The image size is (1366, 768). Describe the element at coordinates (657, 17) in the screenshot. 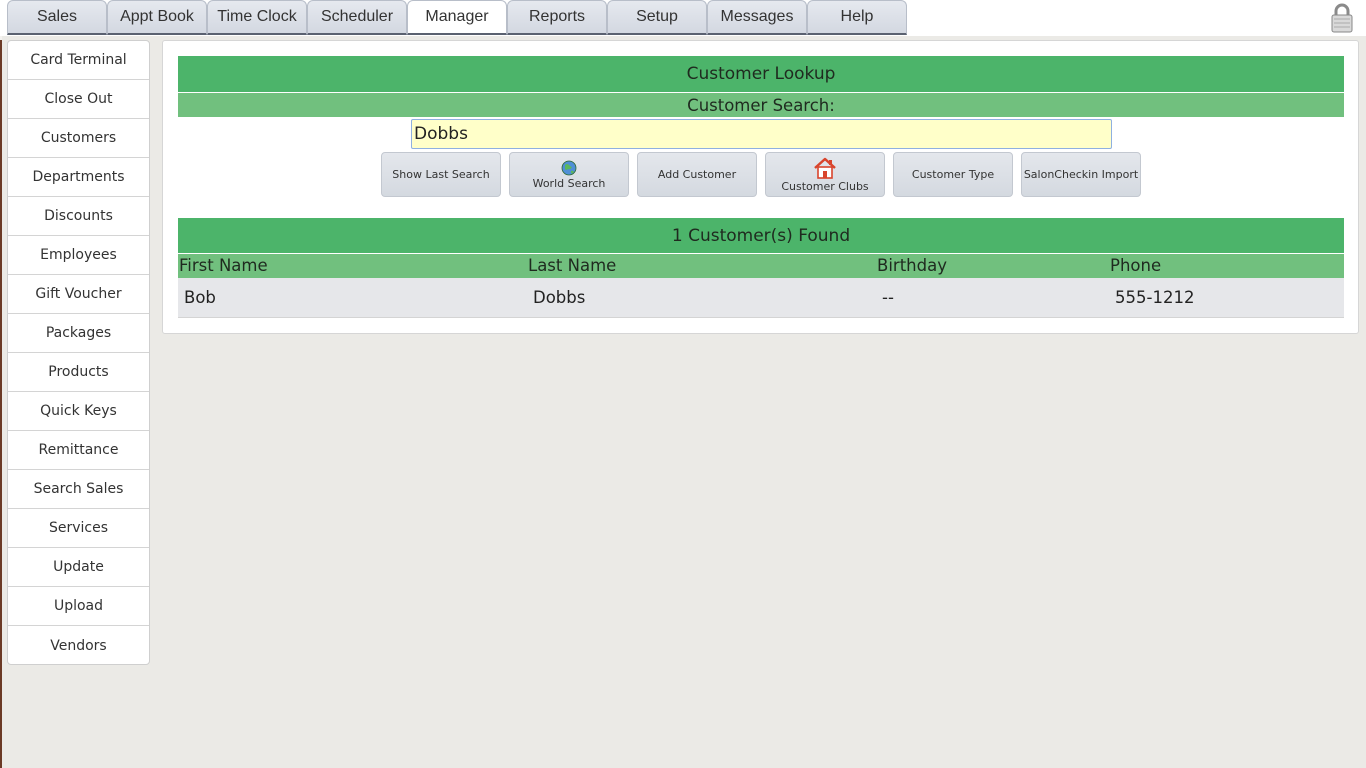

I see `tab-setup: Setup` at that location.